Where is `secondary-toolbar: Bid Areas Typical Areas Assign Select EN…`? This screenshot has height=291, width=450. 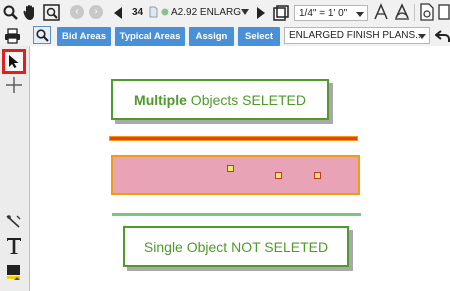 secondary-toolbar: Bid Areas Typical Areas Assign Select EN… is located at coordinates (225, 36).